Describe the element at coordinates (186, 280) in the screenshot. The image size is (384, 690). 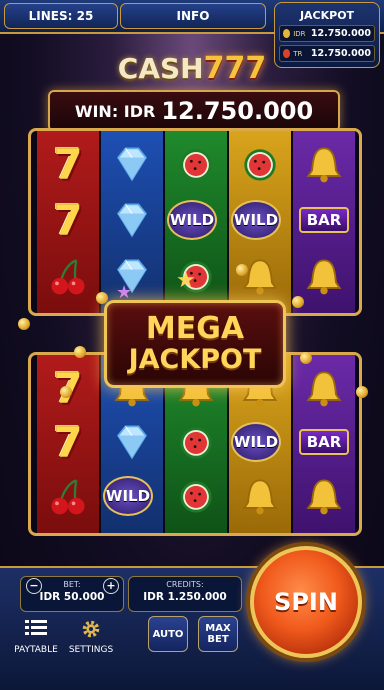
I see `star-icon: ★` at that location.